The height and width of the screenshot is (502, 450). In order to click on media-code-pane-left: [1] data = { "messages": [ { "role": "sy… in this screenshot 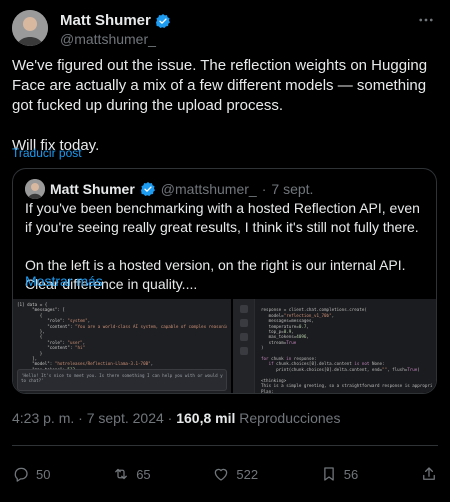, I will do `click(122, 346)`.